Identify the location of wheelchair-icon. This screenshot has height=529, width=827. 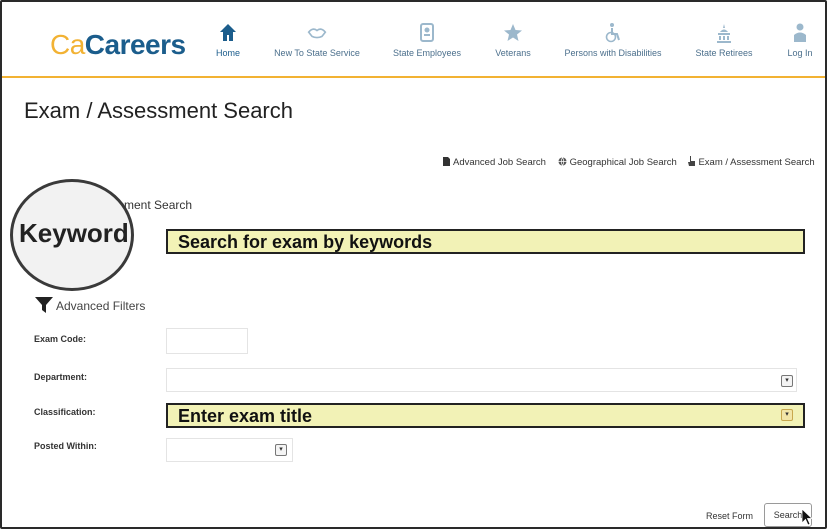
(612, 33).